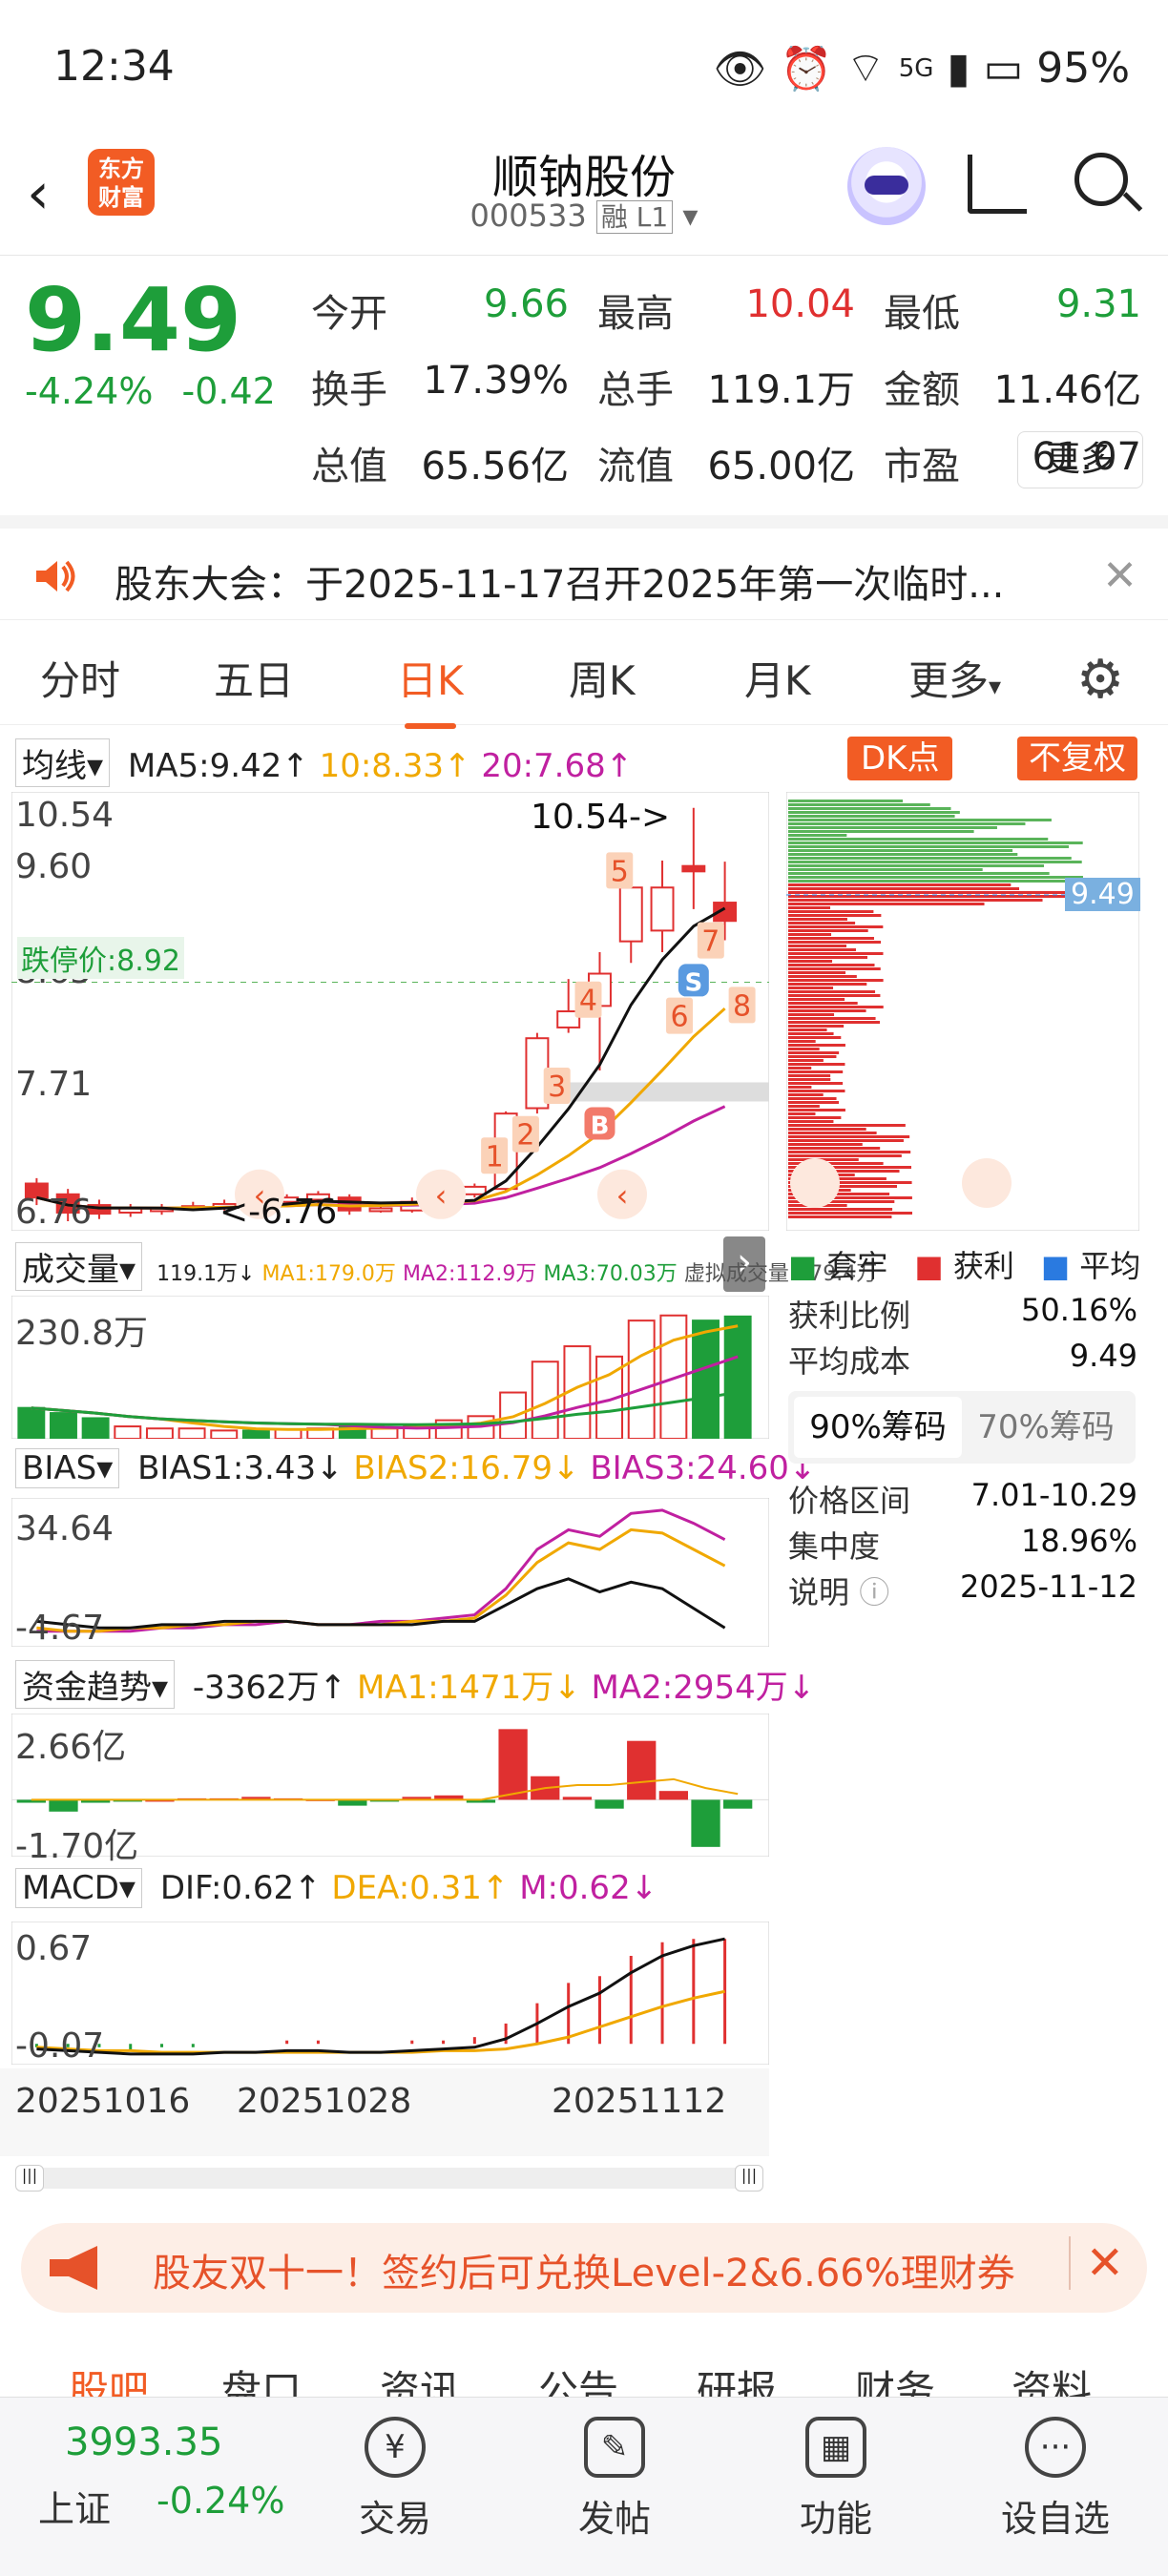 This screenshot has height=2576, width=1168. What do you see at coordinates (100, 958) in the screenshot?
I see `limit-down-label: 跌停价:8.92` at bounding box center [100, 958].